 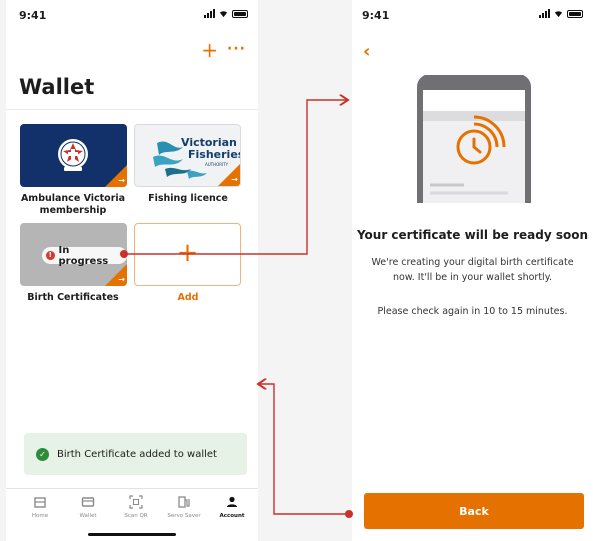 What do you see at coordinates (40, 516) in the screenshot?
I see `tab-home-label: Home` at bounding box center [40, 516].